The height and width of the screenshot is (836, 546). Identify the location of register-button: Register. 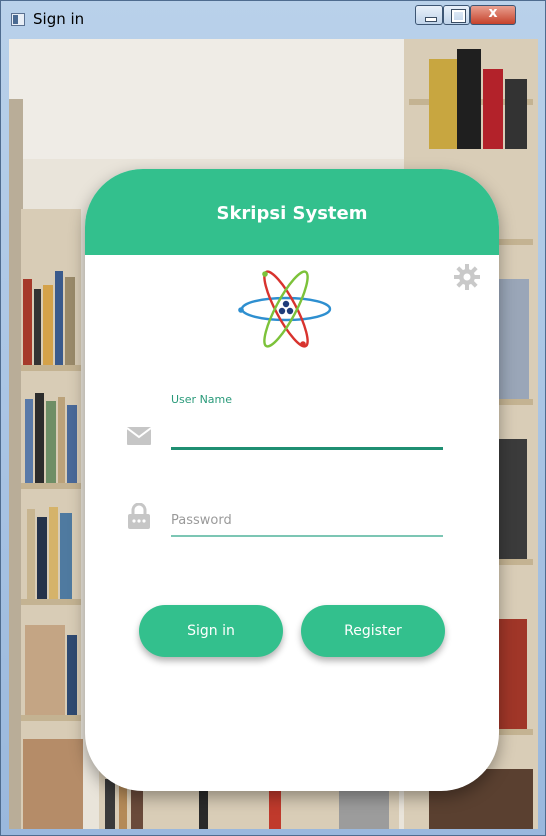
(373, 631).